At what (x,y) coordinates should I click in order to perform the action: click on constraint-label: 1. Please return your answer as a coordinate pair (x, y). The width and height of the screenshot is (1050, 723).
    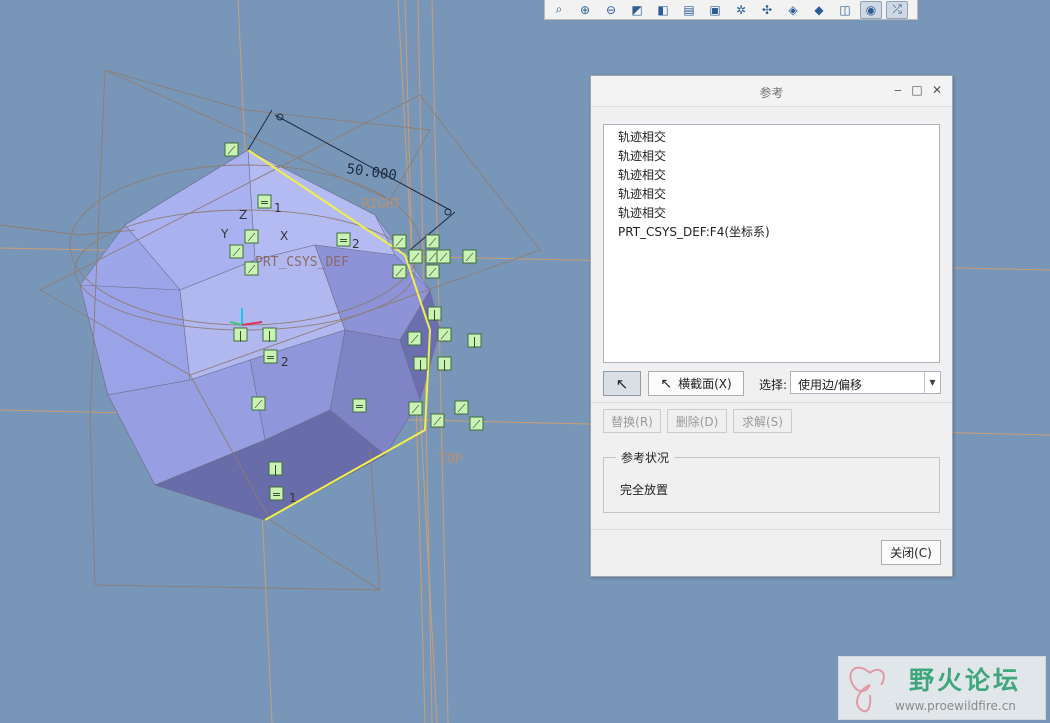
    Looking at the image, I should click on (278, 208).